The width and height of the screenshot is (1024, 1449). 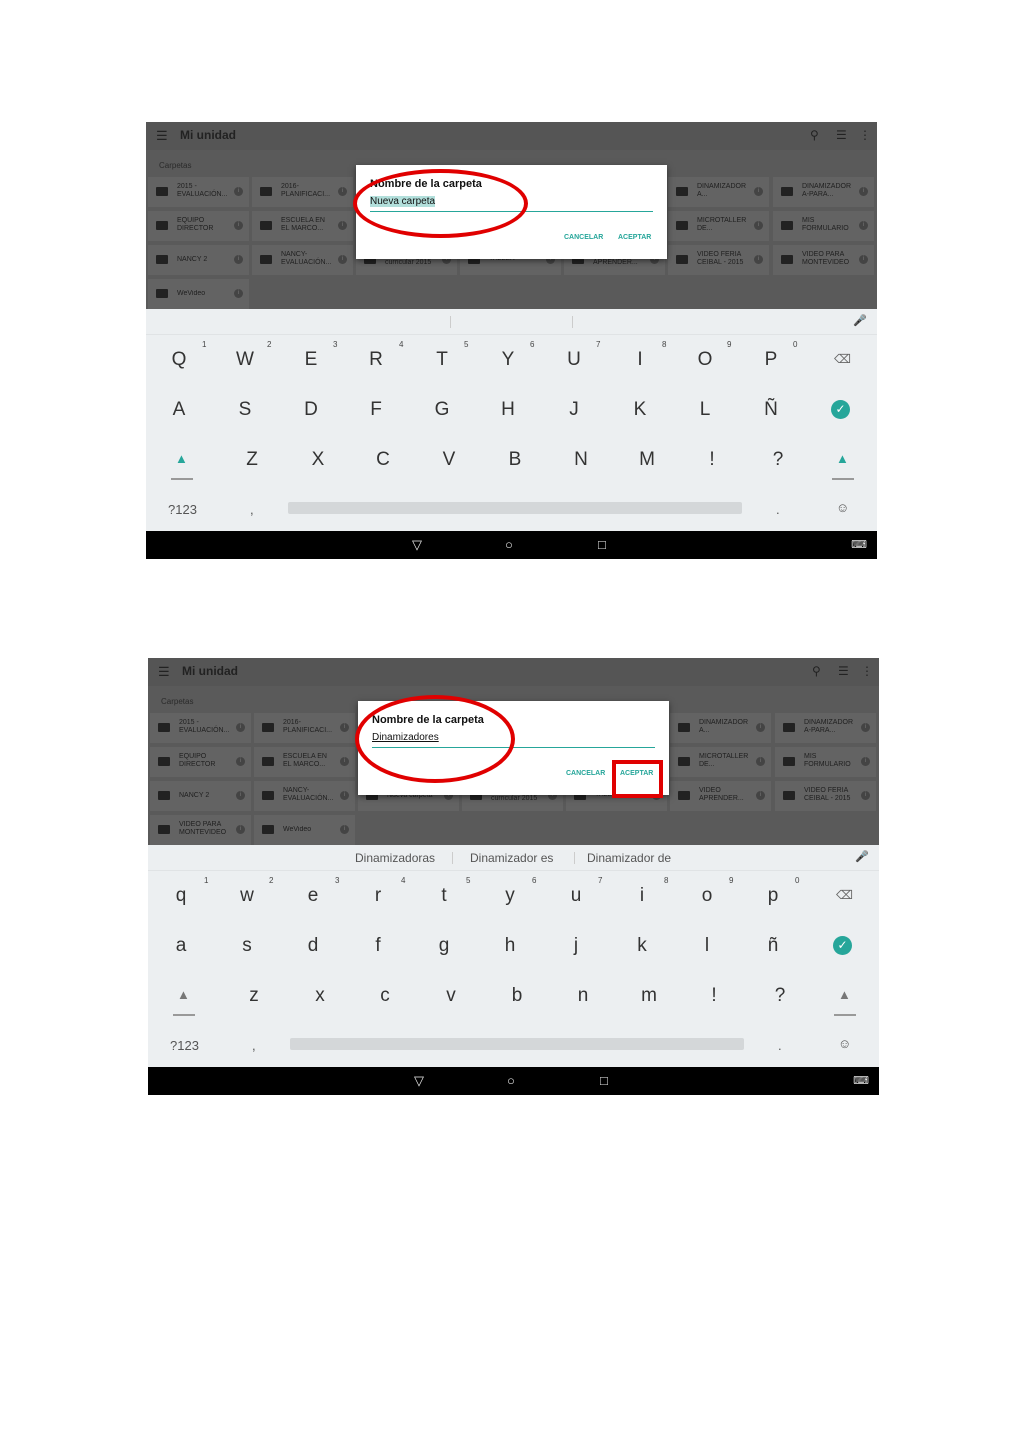 I want to click on symbols-key: ?123, so click(x=184, y=1045).